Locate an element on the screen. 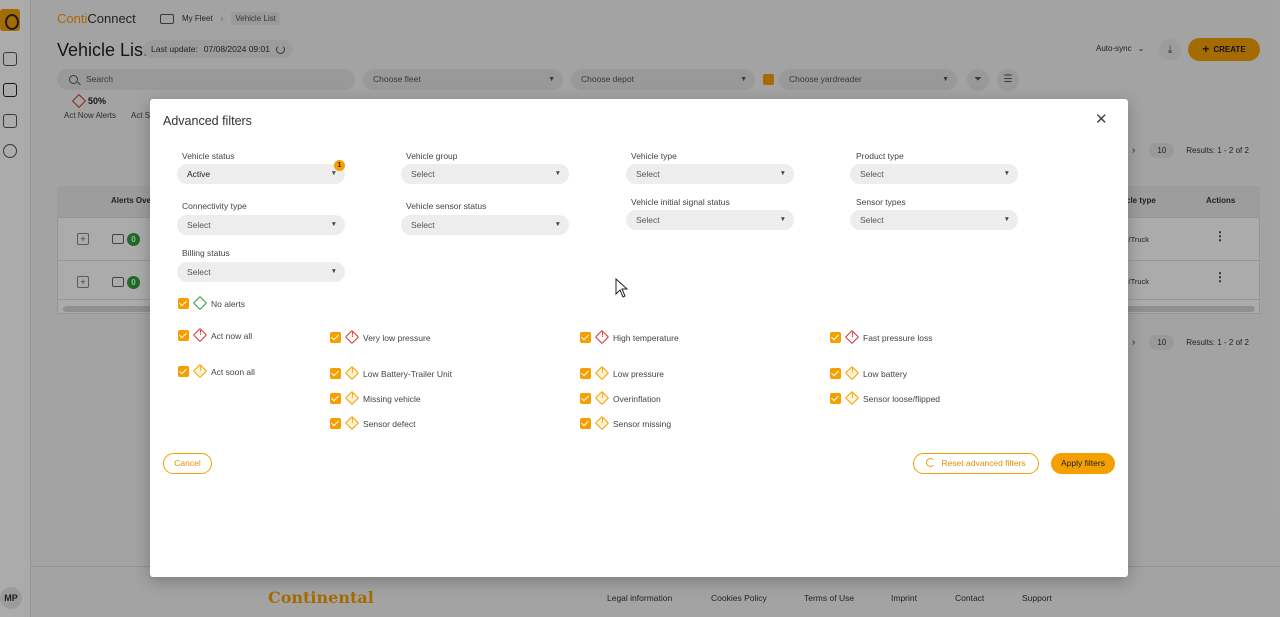 Image resolution: width=1280 pixels, height=617 pixels. vehicle-group-value: Select is located at coordinates (423, 174).